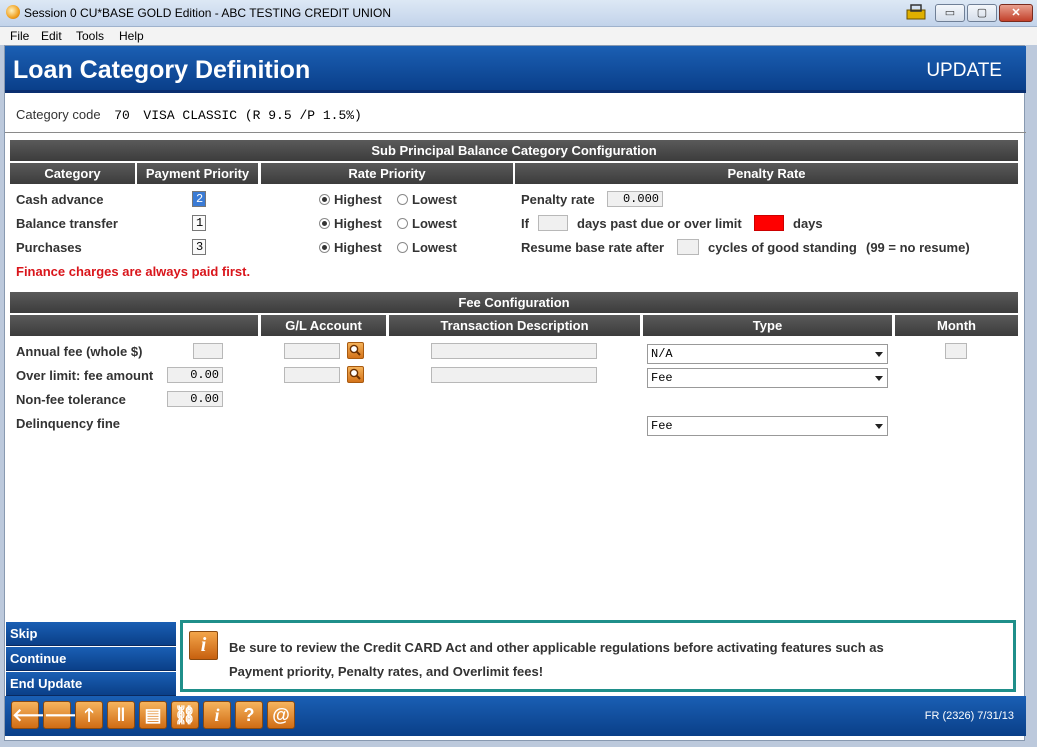 The width and height of the screenshot is (1037, 747). I want to click on category-code: 70, so click(122, 115).